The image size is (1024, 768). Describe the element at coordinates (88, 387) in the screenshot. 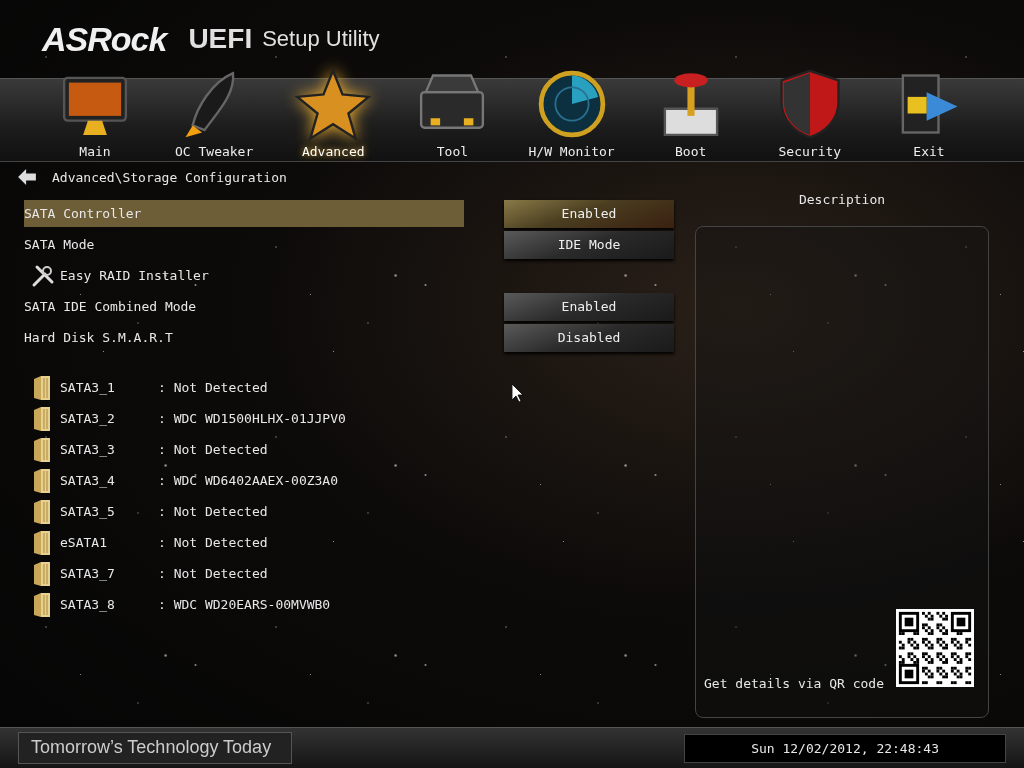

I see `device-port: SATA3_1` at that location.